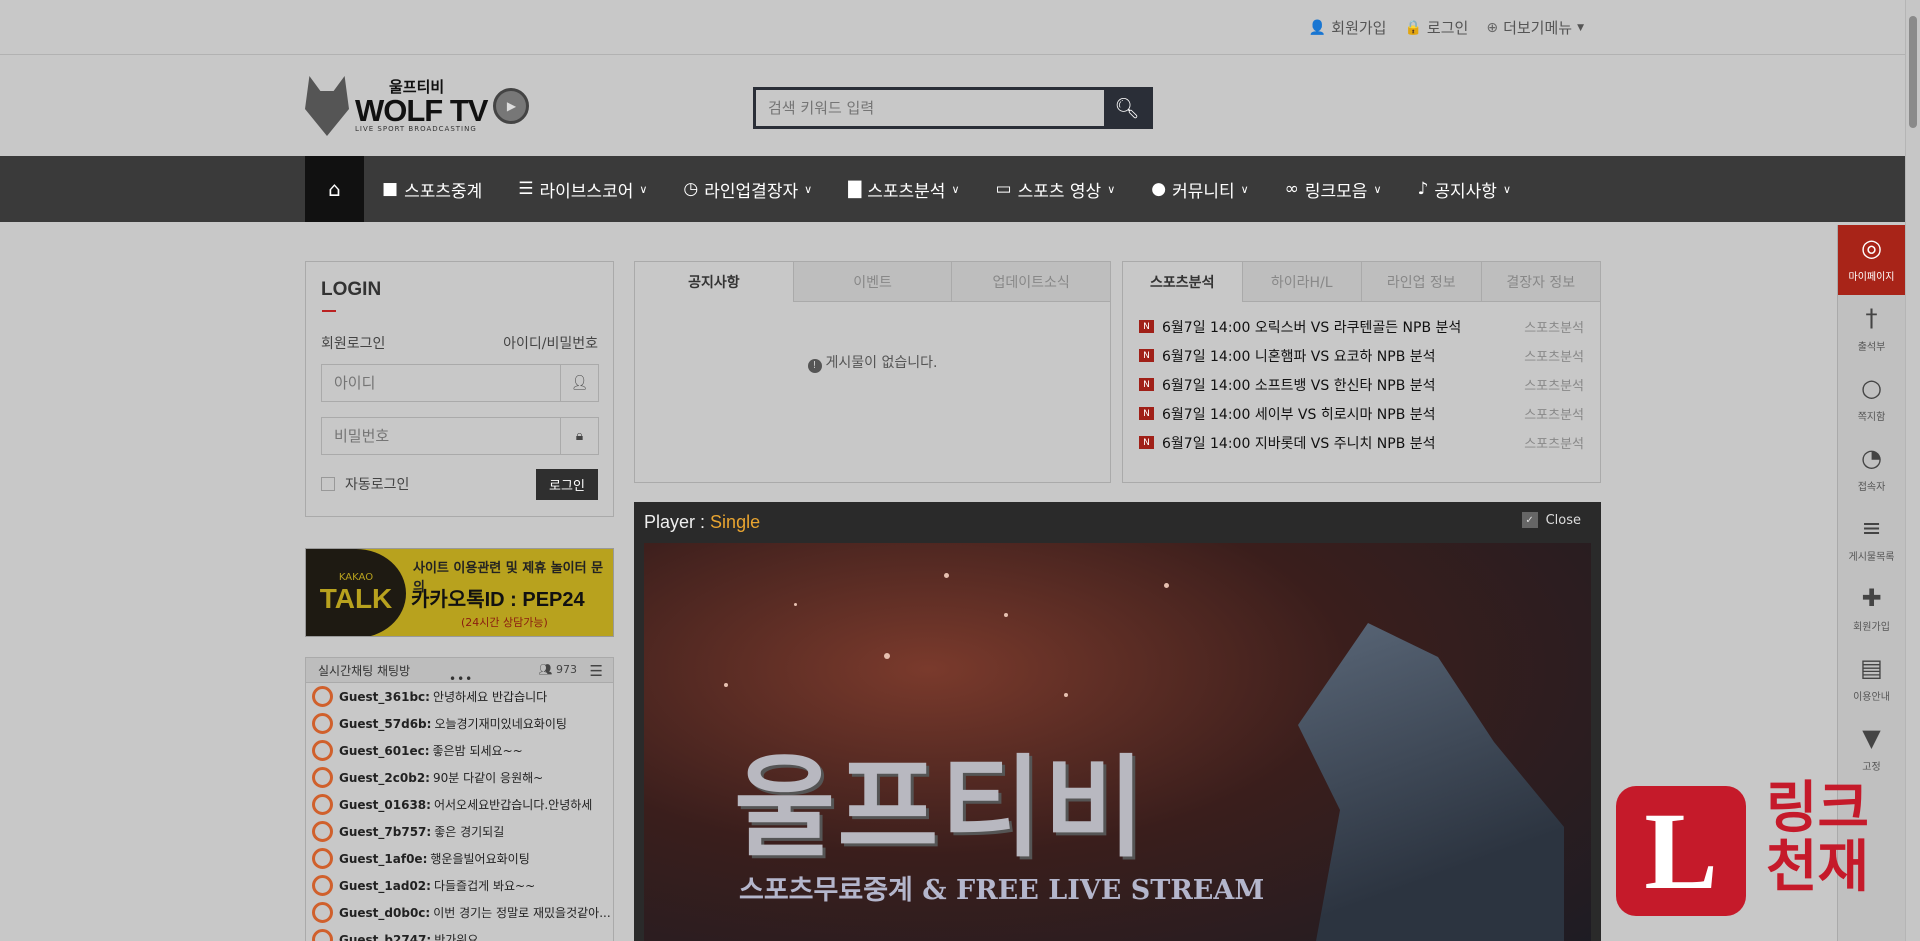  Describe the element at coordinates (385, 937) in the screenshot. I see `chat-user: Guest_b2747:` at that location.